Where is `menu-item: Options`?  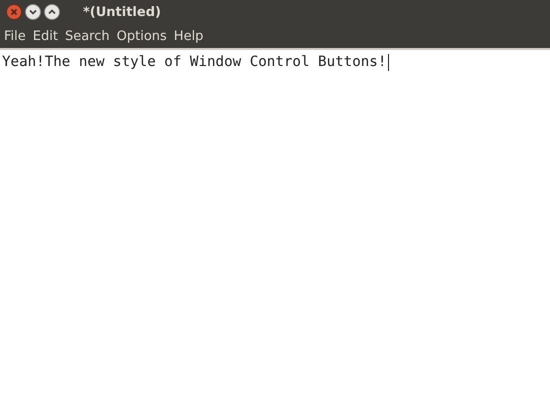 menu-item: Options is located at coordinates (142, 36).